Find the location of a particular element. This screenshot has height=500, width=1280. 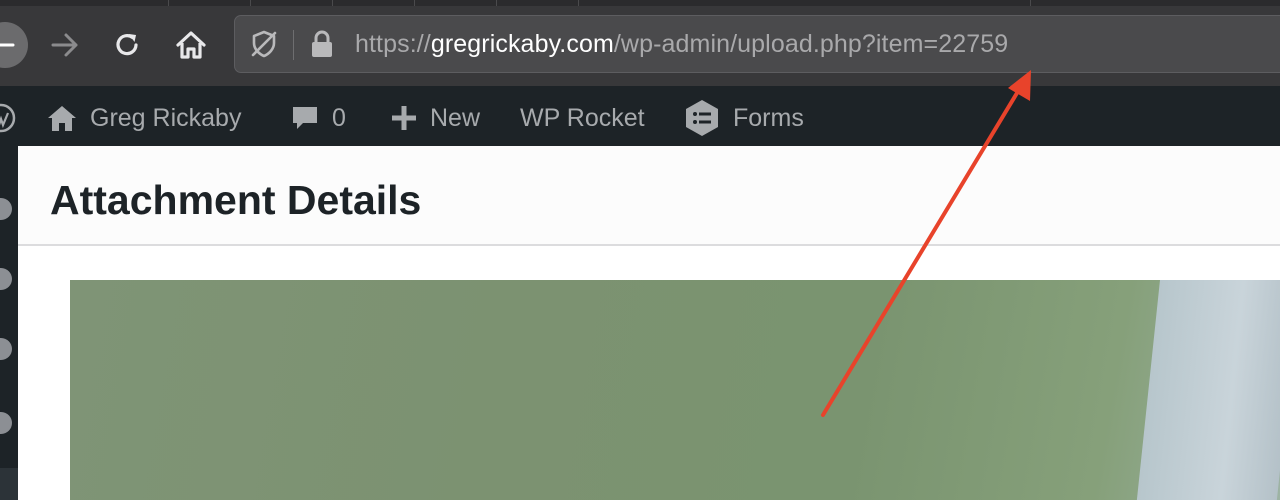

forms-icon is located at coordinates (702, 118).